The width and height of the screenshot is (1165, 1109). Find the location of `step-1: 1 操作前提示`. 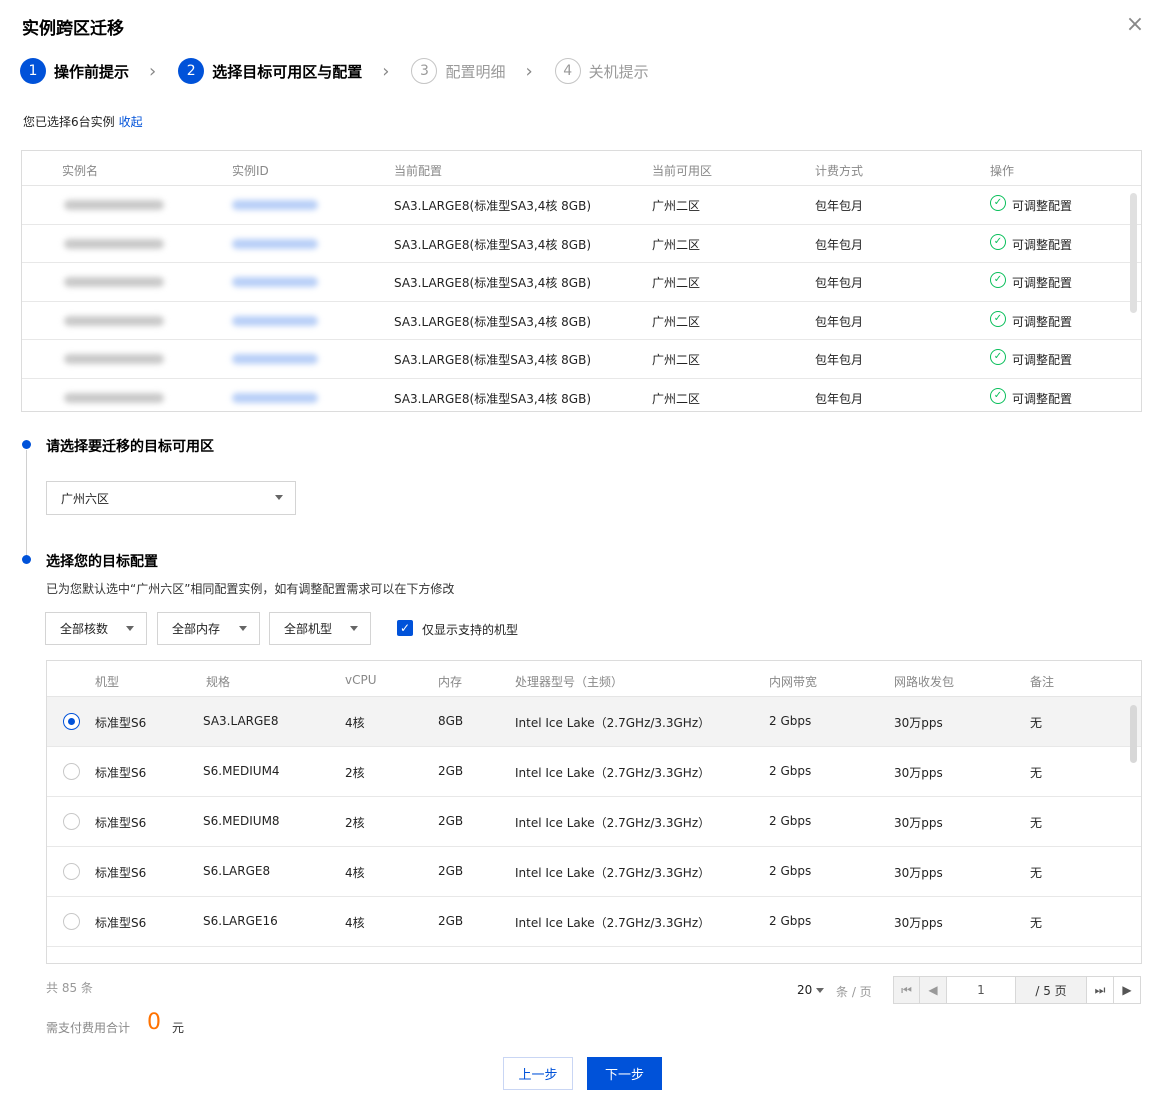

step-1: 1 操作前提示 is located at coordinates (74, 71).